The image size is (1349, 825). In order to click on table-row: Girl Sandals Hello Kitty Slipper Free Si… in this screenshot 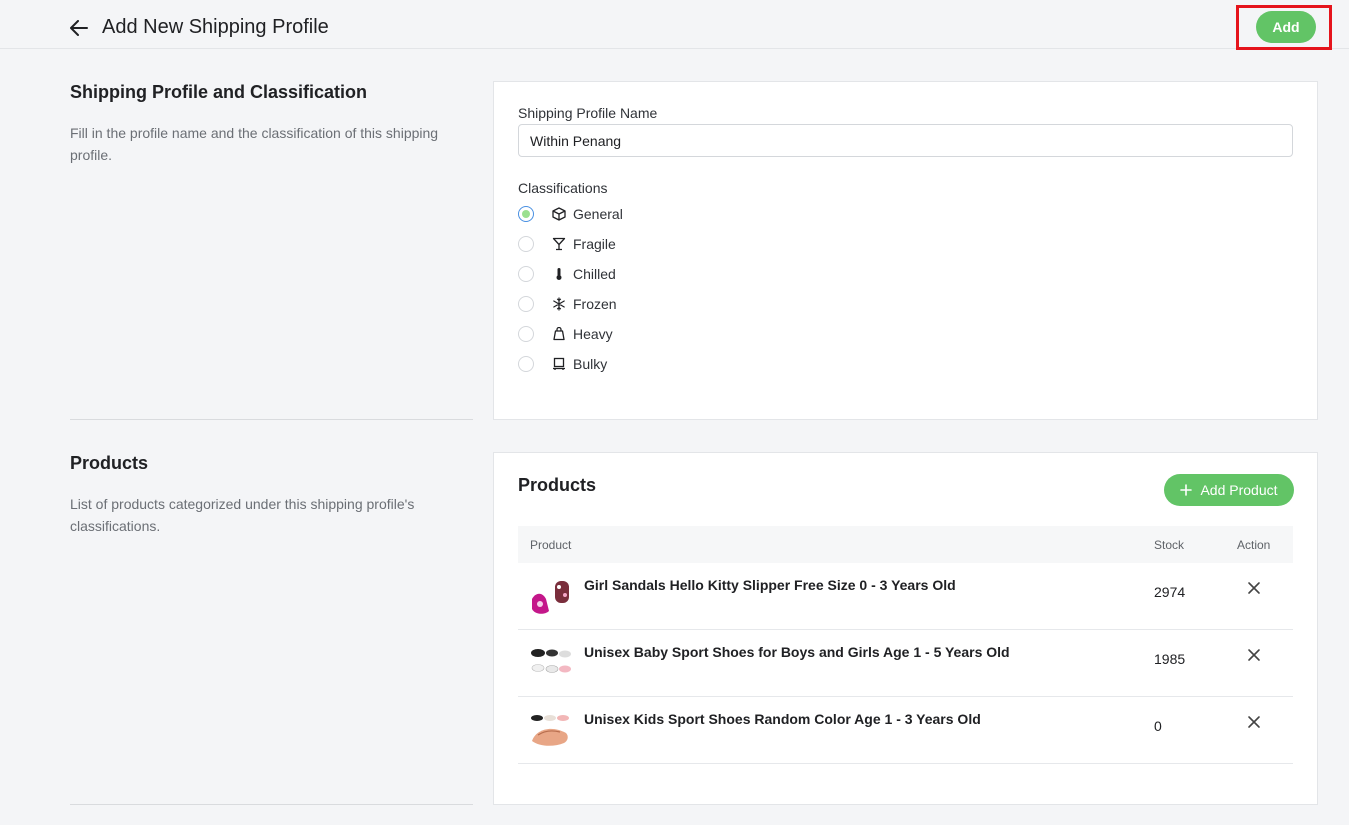, I will do `click(905, 596)`.